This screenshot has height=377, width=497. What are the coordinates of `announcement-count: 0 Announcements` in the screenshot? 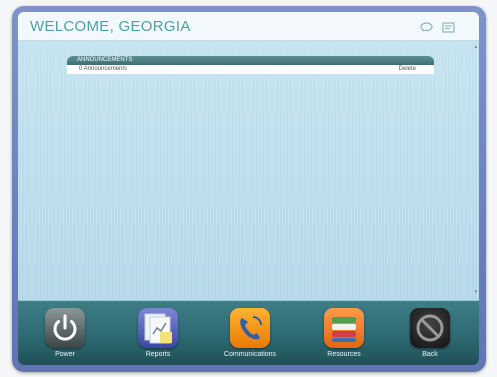 It's located at (103, 69).